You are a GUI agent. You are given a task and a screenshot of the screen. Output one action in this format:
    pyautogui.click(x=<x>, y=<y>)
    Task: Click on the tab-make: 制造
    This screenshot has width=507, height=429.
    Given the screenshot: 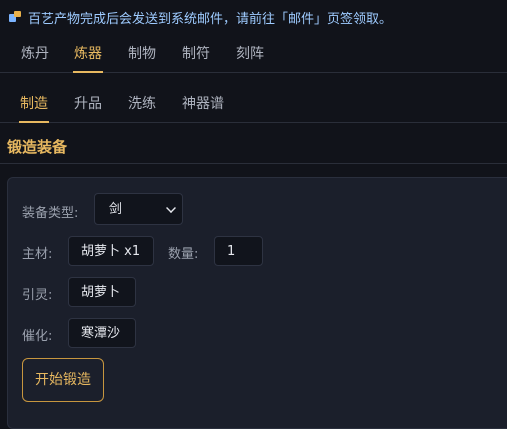 What is the action you would take?
    pyautogui.click(x=34, y=105)
    